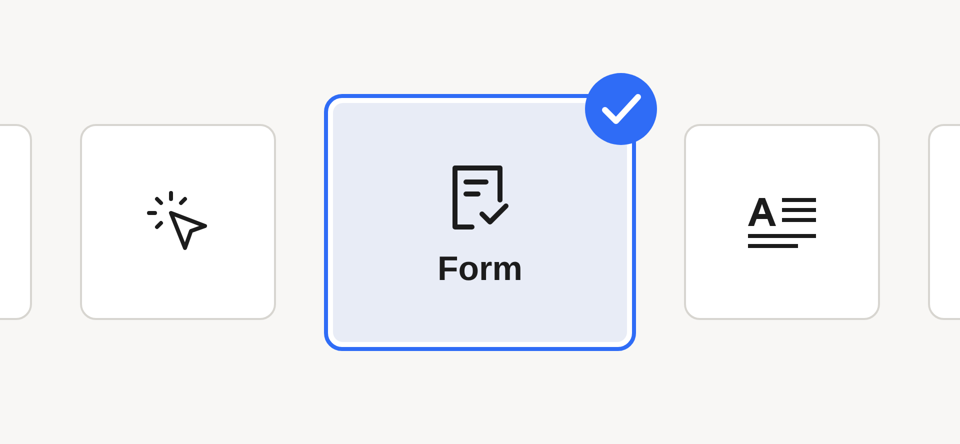 The image size is (960, 444). Describe the element at coordinates (782, 222) in the screenshot. I see `option-card` at that location.